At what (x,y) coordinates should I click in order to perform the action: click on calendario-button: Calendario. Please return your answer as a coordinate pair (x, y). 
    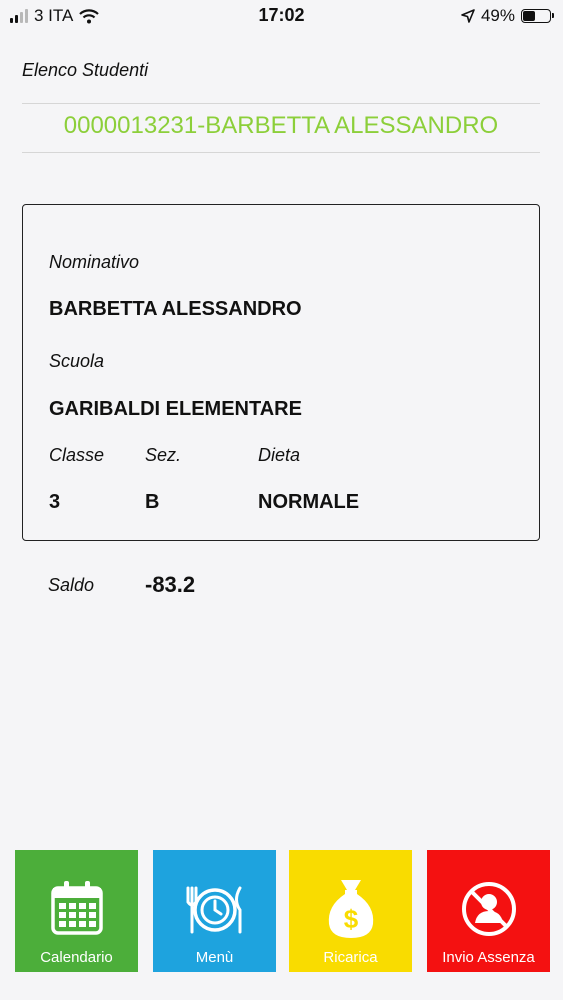
    Looking at the image, I should click on (76, 911).